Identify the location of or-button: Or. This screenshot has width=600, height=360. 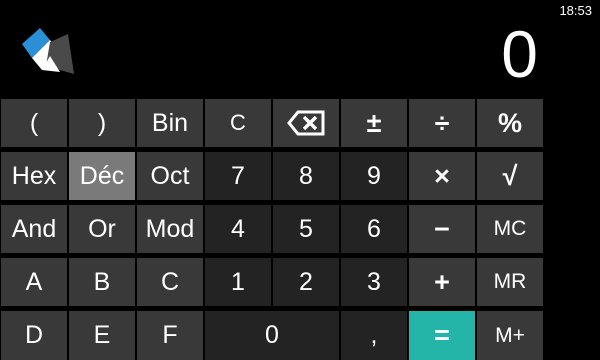
(102, 229).